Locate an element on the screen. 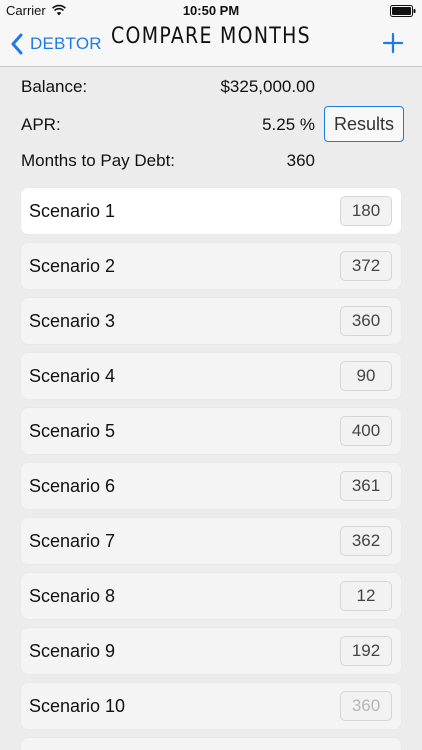  status-time: 10:50 PM is located at coordinates (211, 10).